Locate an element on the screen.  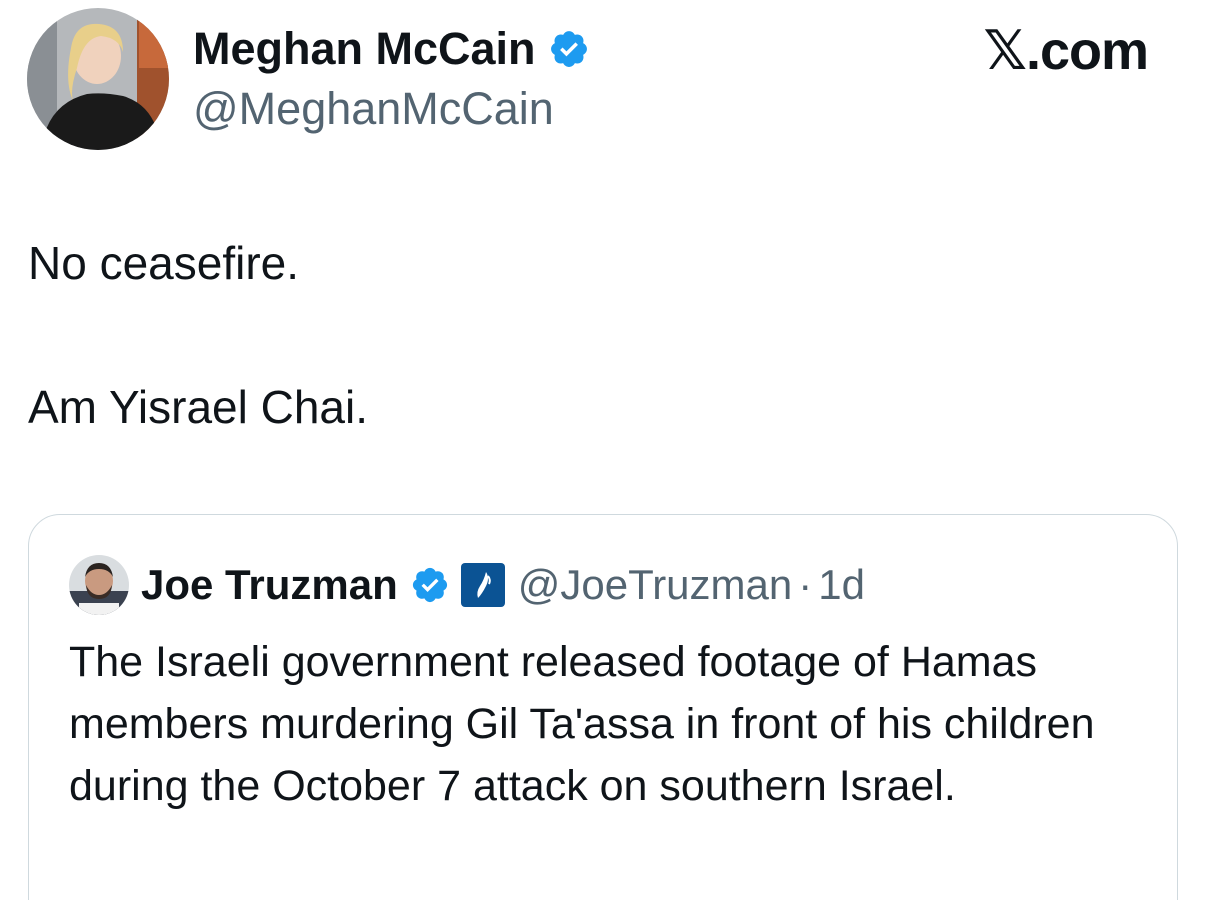
author-avatar-image is located at coordinates (98, 79).